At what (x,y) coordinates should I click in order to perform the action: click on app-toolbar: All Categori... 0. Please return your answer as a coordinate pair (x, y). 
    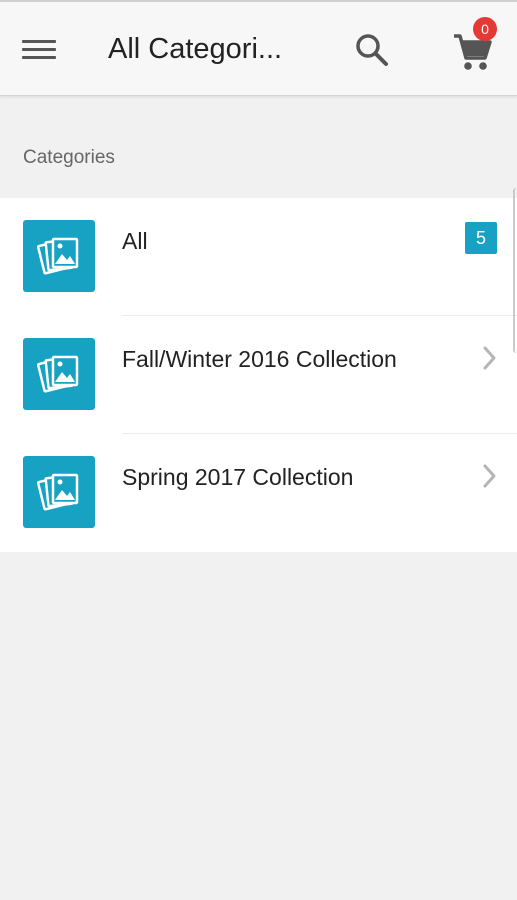
    Looking at the image, I should click on (258, 48).